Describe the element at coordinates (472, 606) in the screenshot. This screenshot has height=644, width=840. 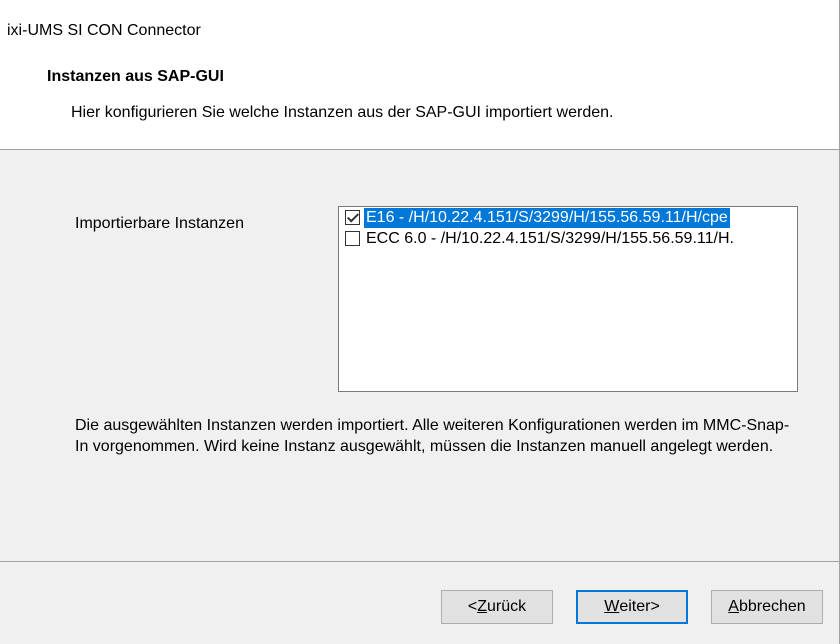
I see `back-prefix: <` at that location.